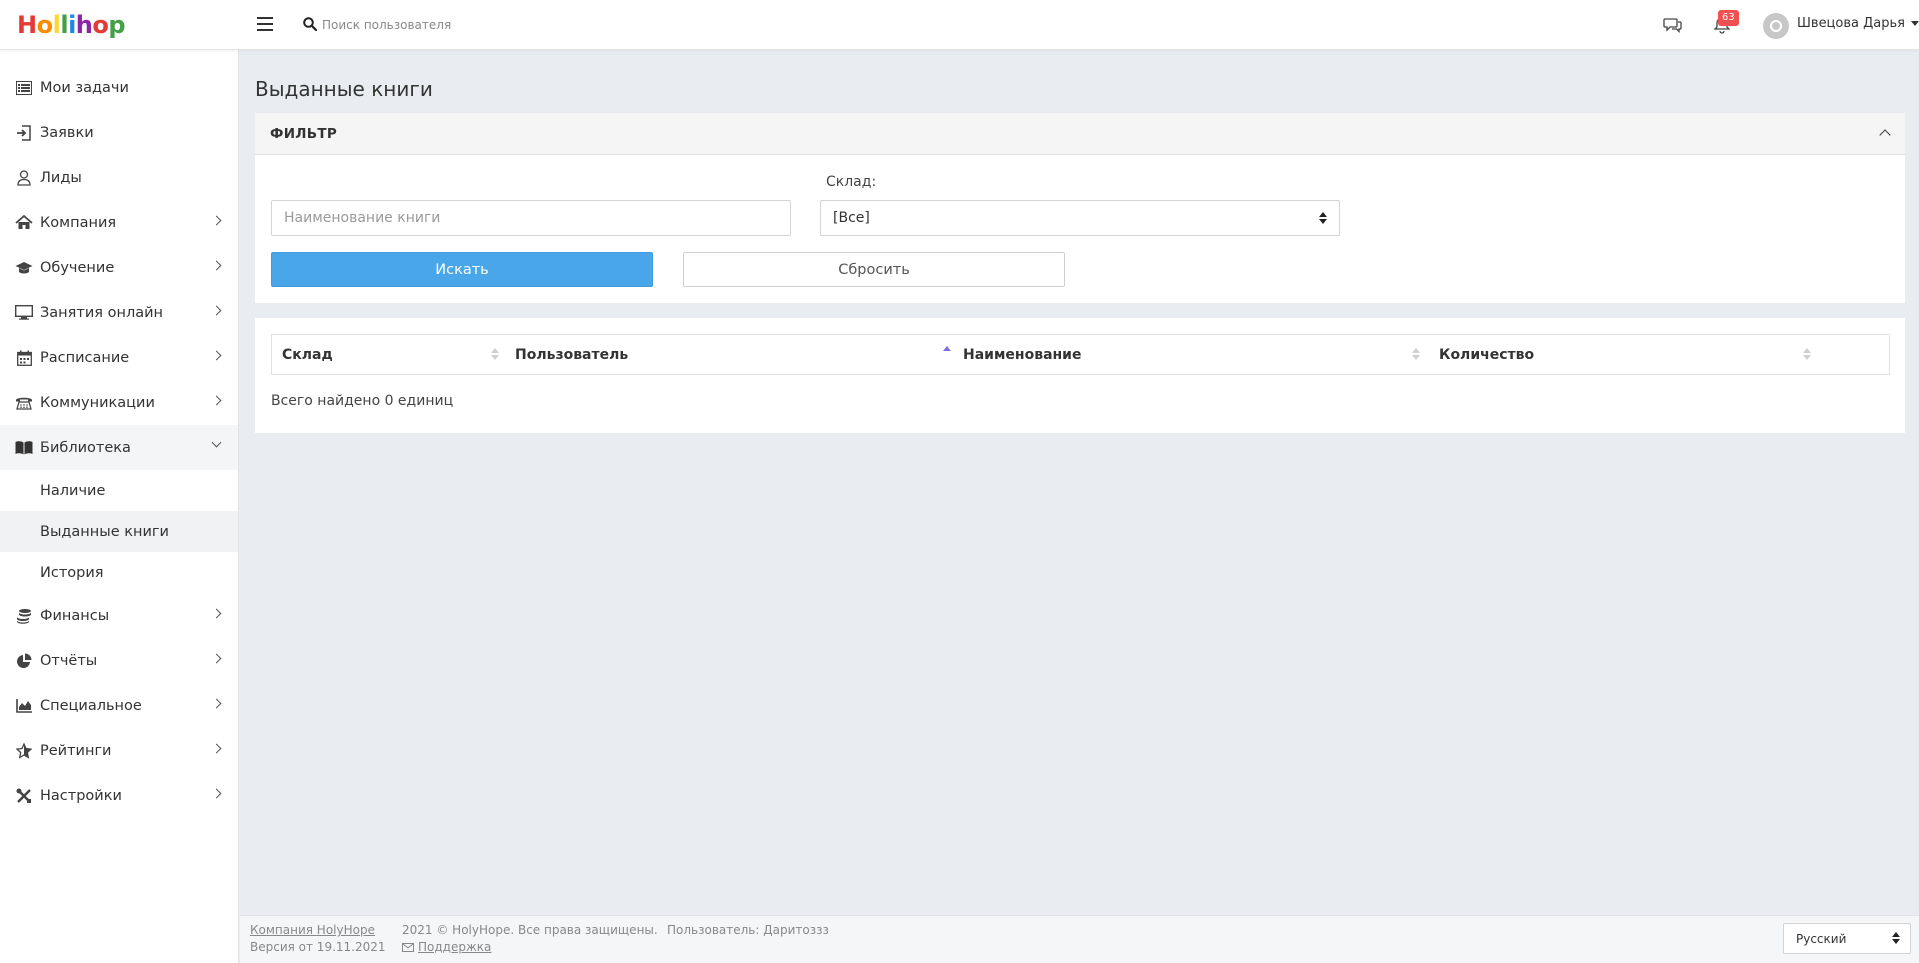  Describe the element at coordinates (1672, 25) in the screenshot. I see `chat-icon` at that location.